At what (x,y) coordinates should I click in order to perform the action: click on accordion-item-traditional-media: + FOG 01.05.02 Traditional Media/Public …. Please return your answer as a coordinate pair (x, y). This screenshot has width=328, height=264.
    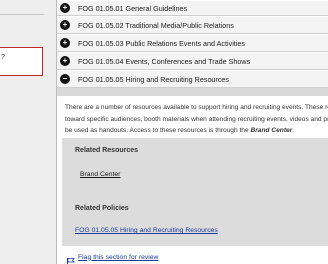
    Looking at the image, I should click on (192, 25).